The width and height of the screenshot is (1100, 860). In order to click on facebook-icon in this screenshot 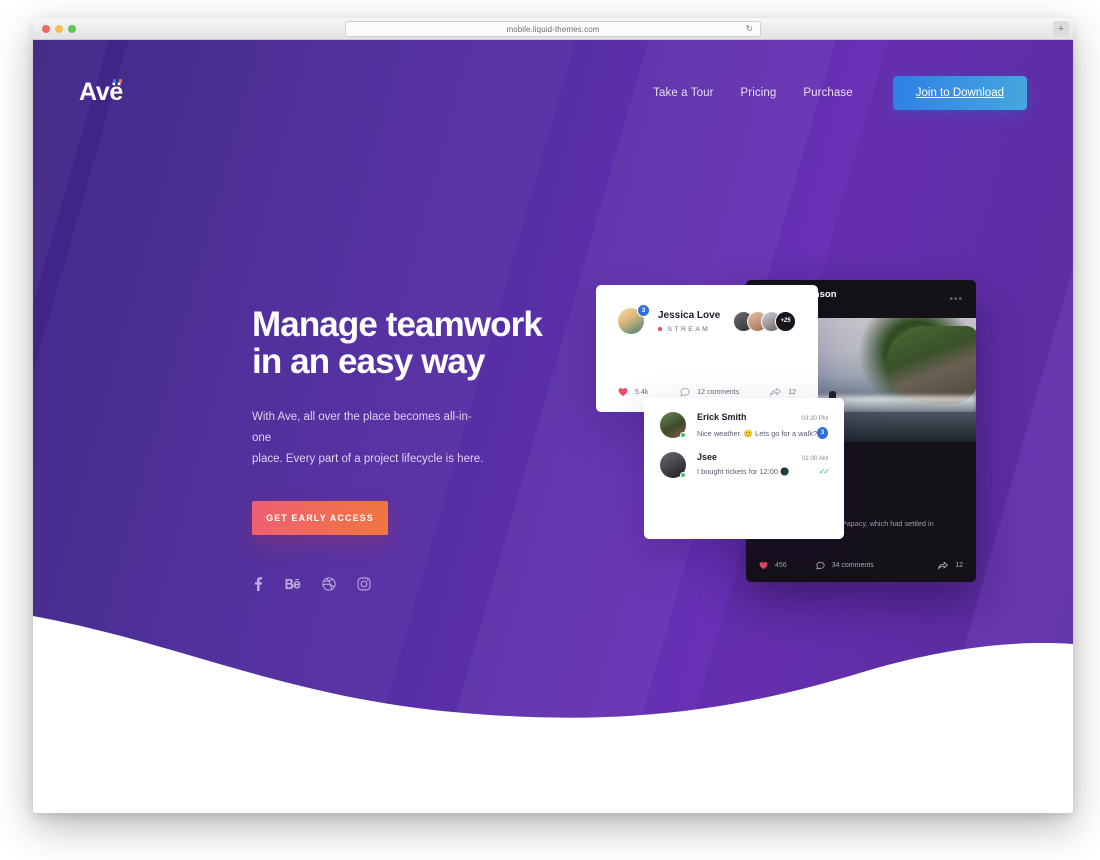, I will do `click(258, 586)`.